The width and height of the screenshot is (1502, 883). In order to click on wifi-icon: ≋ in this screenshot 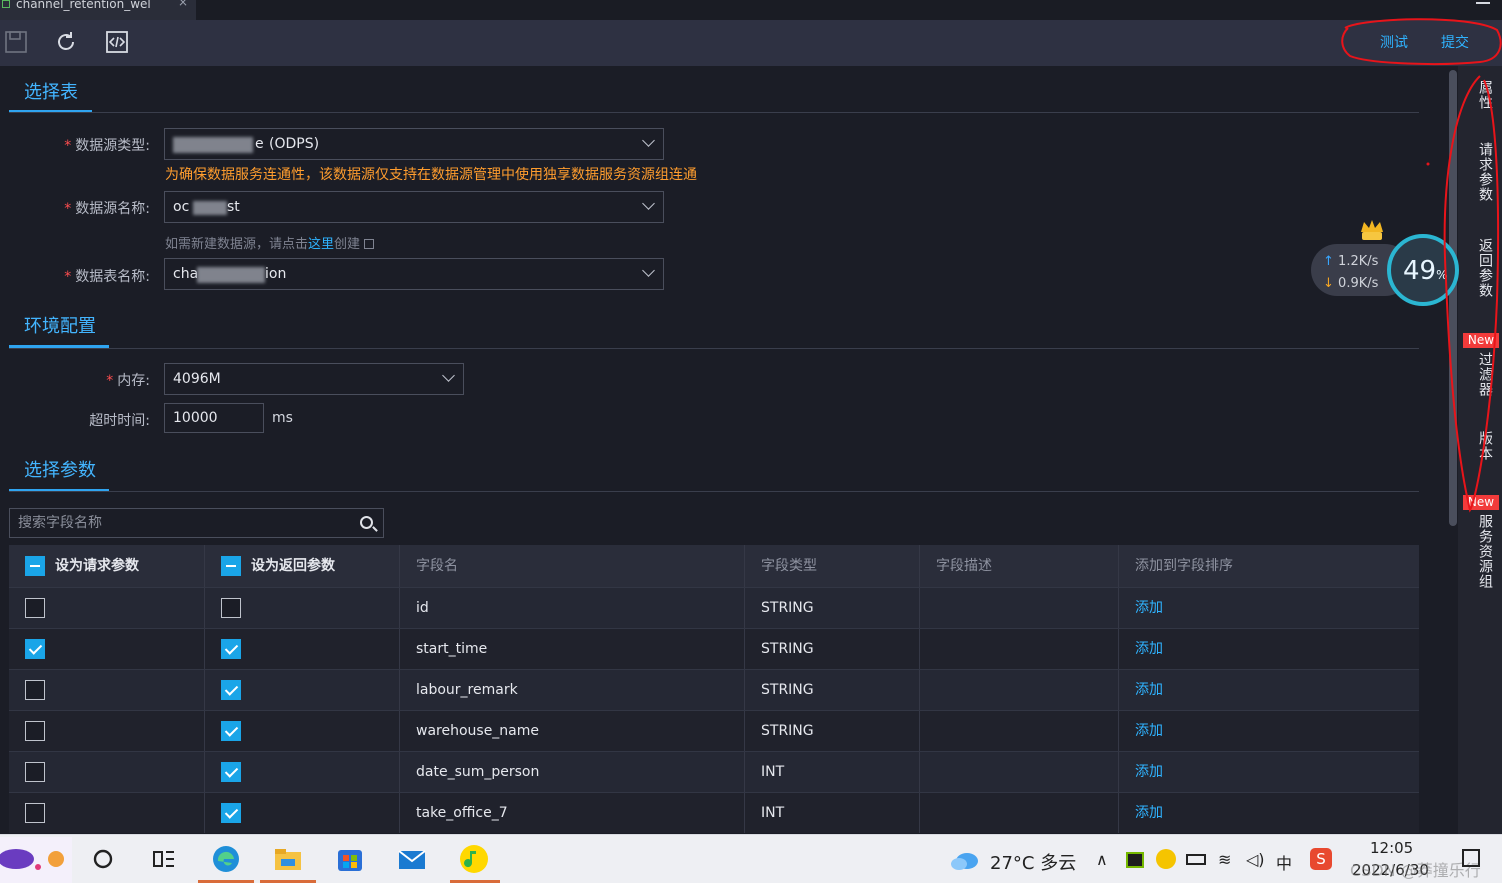, I will do `click(1224, 859)`.